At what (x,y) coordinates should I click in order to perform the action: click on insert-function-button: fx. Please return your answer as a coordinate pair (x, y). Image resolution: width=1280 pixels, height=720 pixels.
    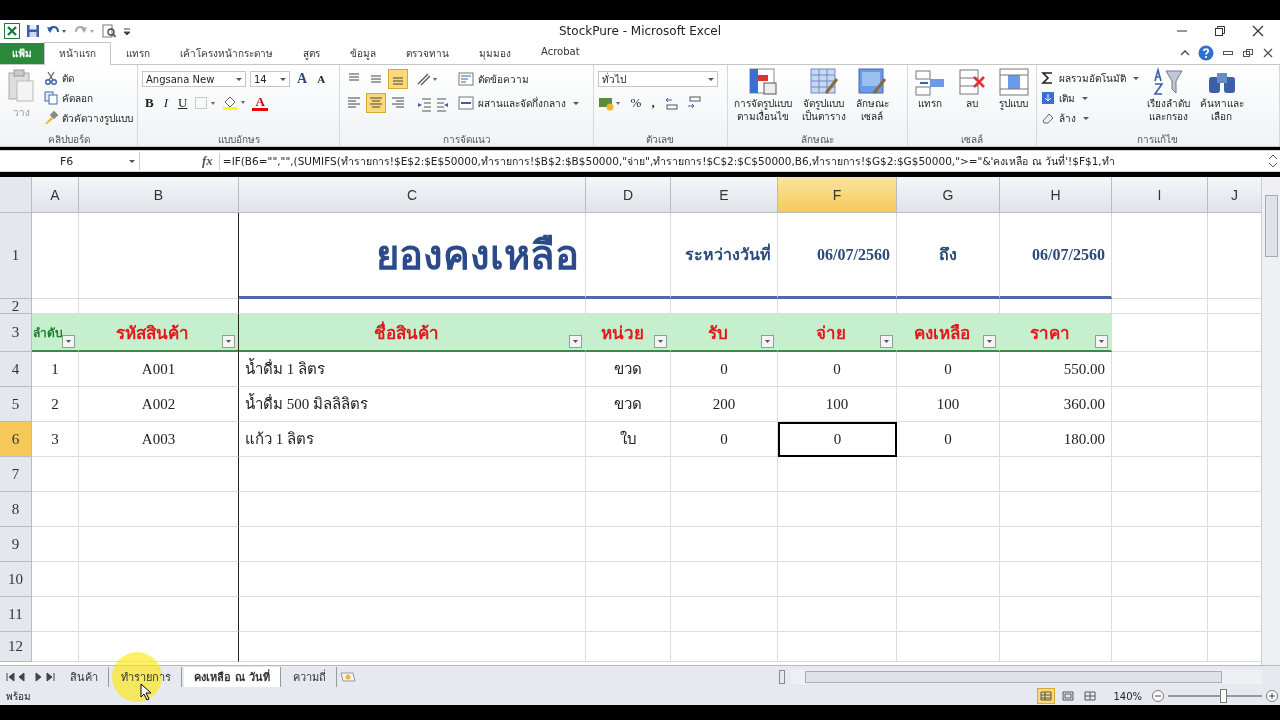
    Looking at the image, I should click on (207, 161).